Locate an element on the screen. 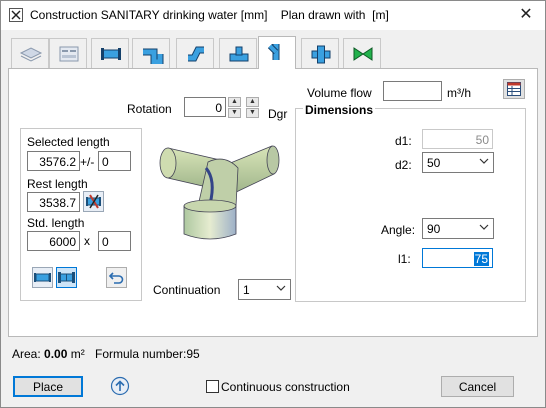 The image size is (546, 408). continuous-construction-checkbox is located at coordinates (212, 386).